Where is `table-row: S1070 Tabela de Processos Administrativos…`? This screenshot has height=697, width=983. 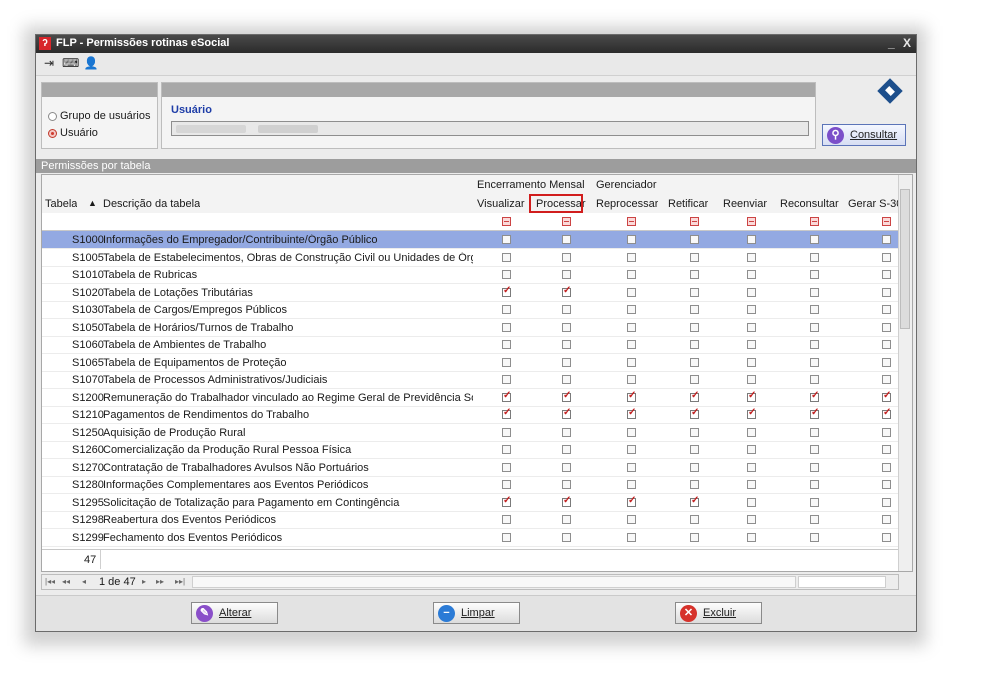 table-row: S1070 Tabela de Processos Administrativos… is located at coordinates (471, 380).